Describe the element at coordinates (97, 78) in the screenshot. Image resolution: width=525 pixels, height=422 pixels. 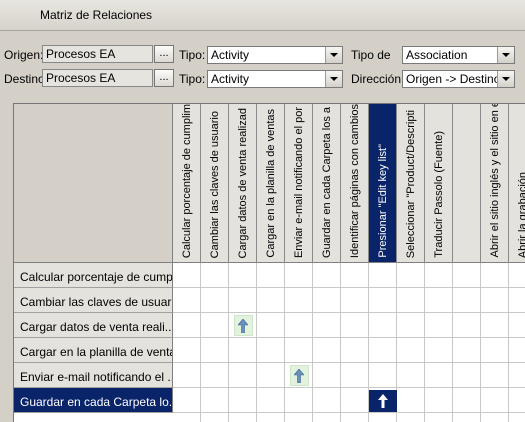
I see `destino-field: Procesos EA` at that location.